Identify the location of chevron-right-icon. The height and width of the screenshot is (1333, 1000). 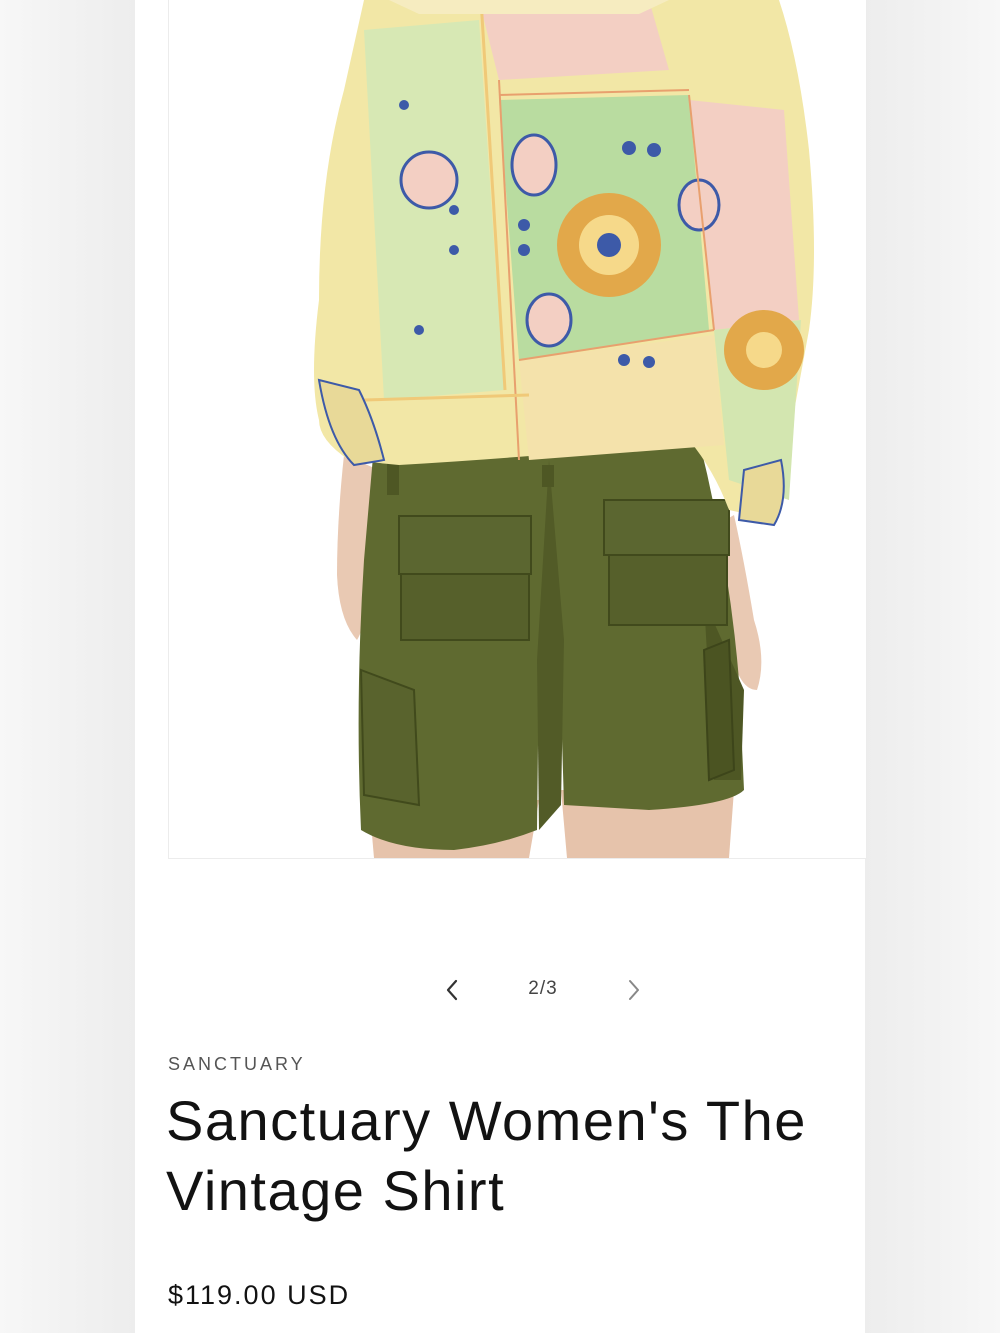
(634, 990).